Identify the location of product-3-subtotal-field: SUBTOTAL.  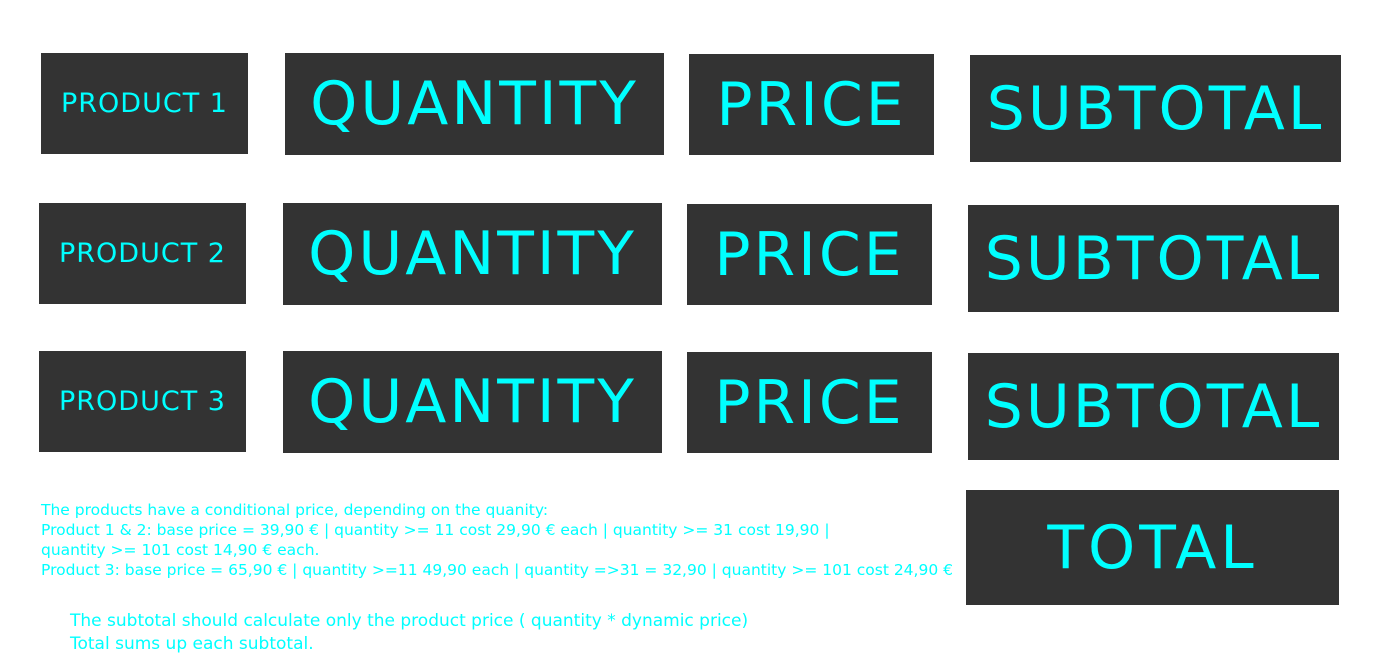
(1153, 406).